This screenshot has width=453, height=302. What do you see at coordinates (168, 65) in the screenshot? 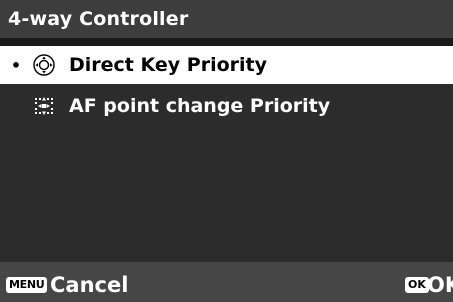
I see `option-label: Direct Key Priority` at bounding box center [168, 65].